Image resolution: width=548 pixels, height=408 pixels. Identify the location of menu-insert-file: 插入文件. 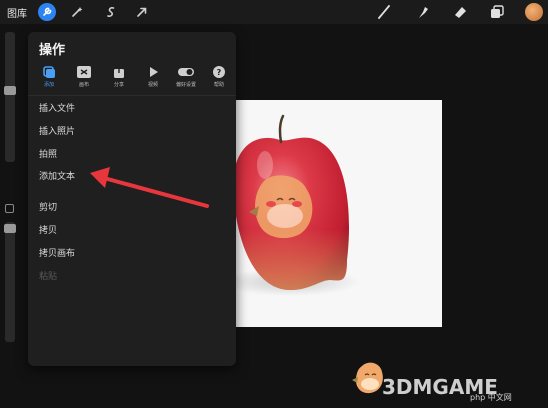
(57, 107).